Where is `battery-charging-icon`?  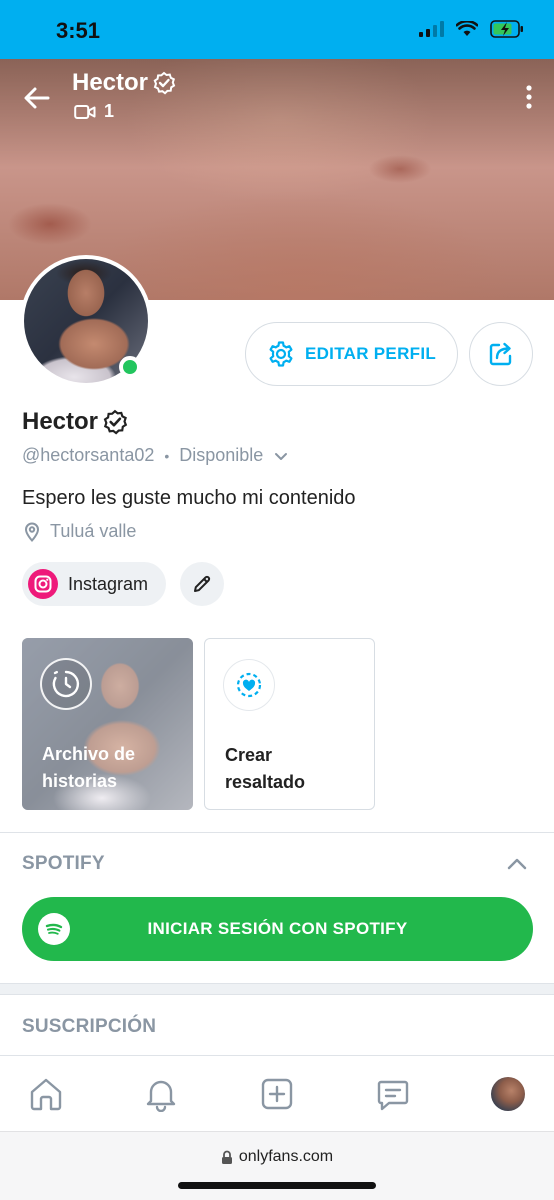
battery-charging-icon is located at coordinates (506, 29).